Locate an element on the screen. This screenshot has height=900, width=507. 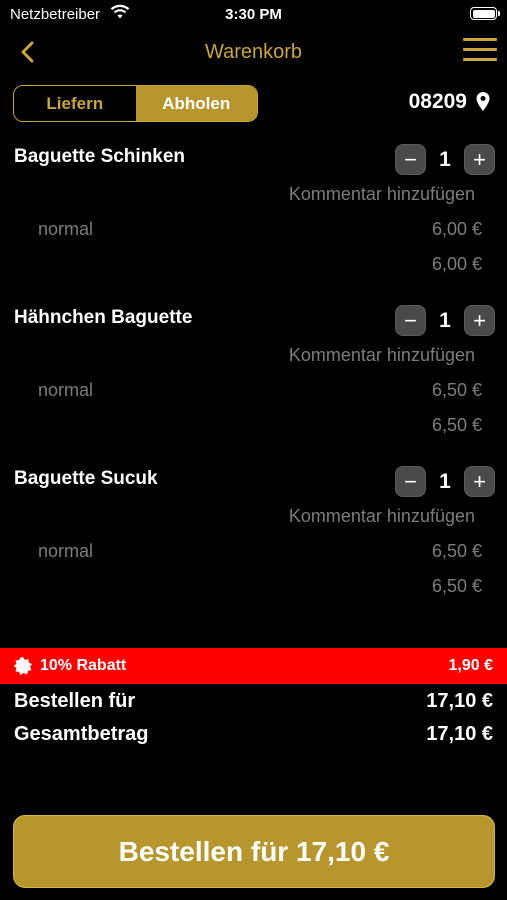
delivery-mode-toggle: Liefern Abholen is located at coordinates (135, 103).